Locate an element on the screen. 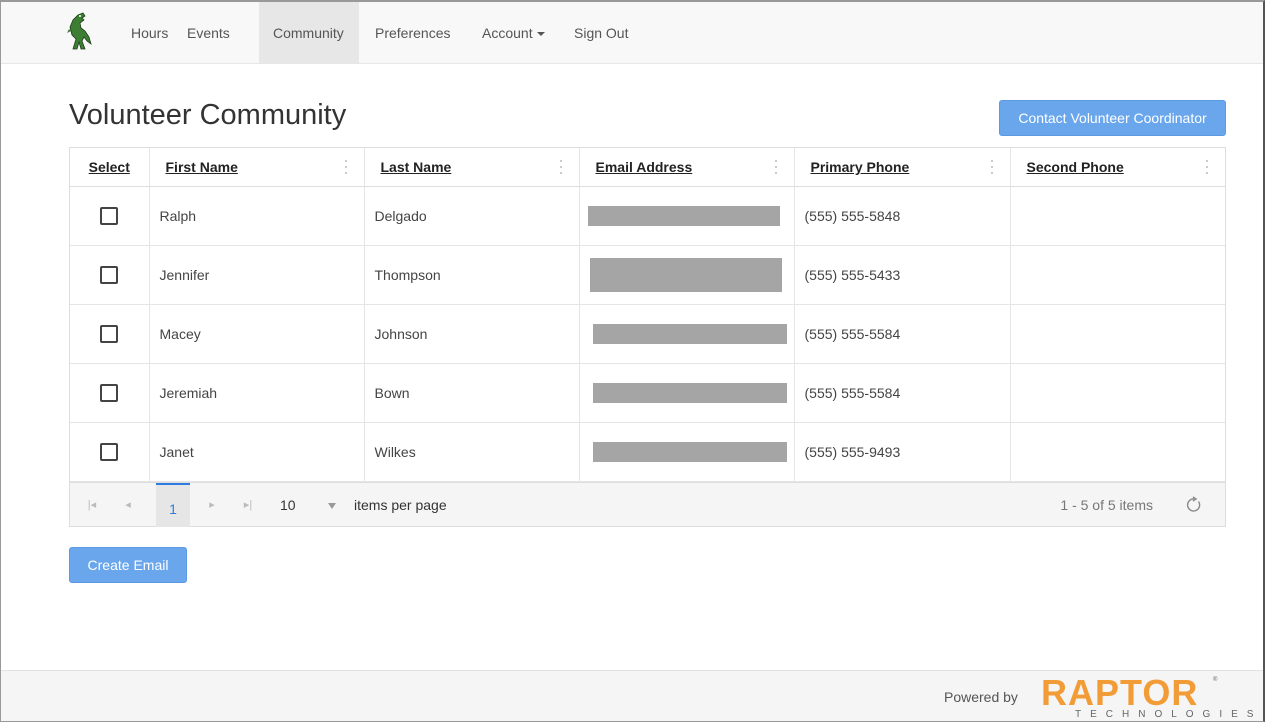  nav-sign-out: Sign Out is located at coordinates (601, 33).